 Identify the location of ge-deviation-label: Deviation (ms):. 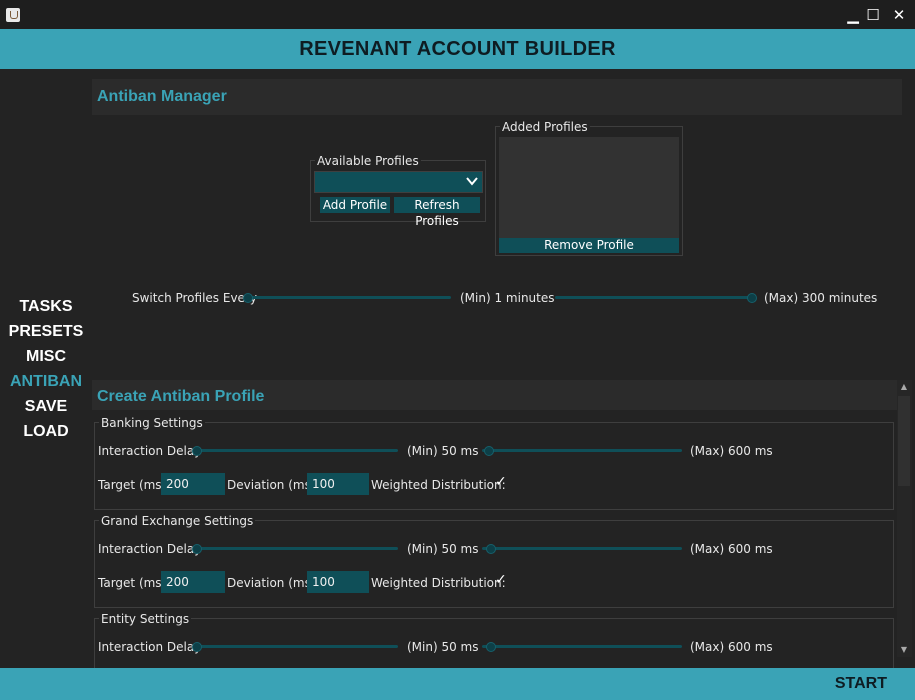
(273, 583).